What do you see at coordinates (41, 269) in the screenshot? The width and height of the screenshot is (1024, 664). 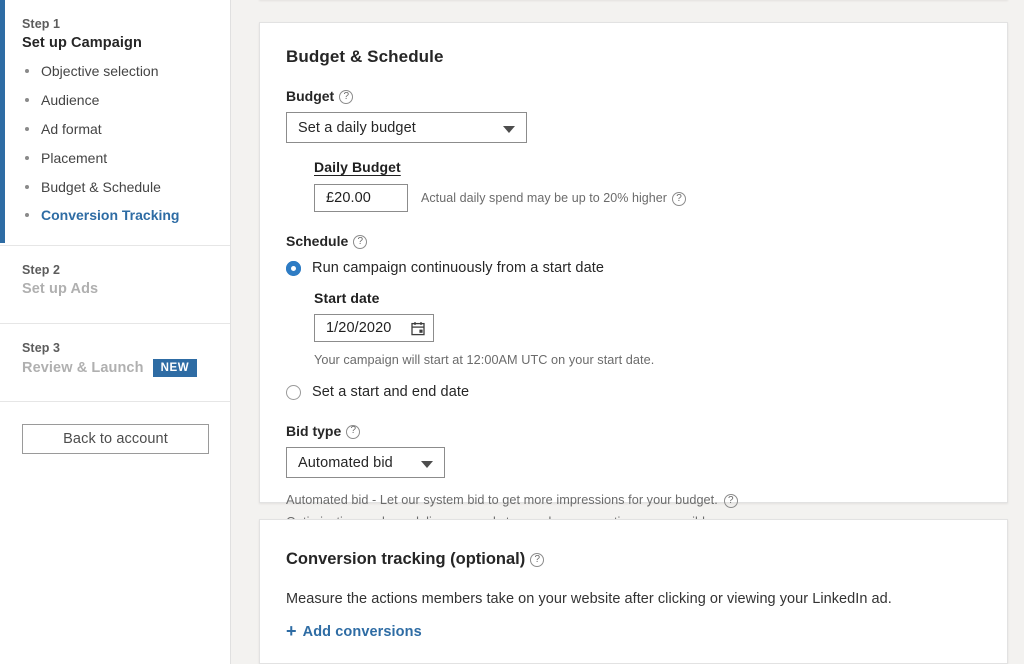 I see `step-2-label: Step 2` at bounding box center [41, 269].